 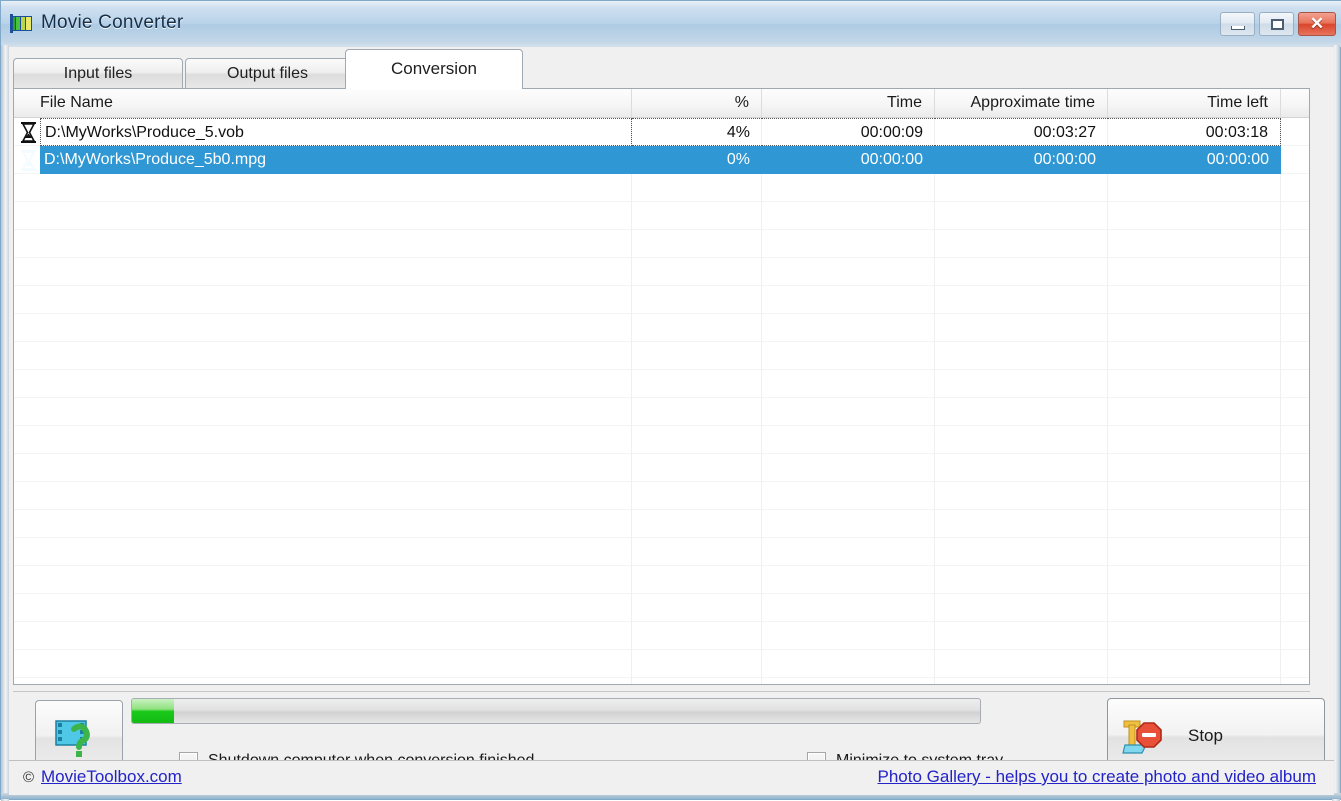 What do you see at coordinates (323, 103) in the screenshot?
I see `column-header-file-name: File Name` at bounding box center [323, 103].